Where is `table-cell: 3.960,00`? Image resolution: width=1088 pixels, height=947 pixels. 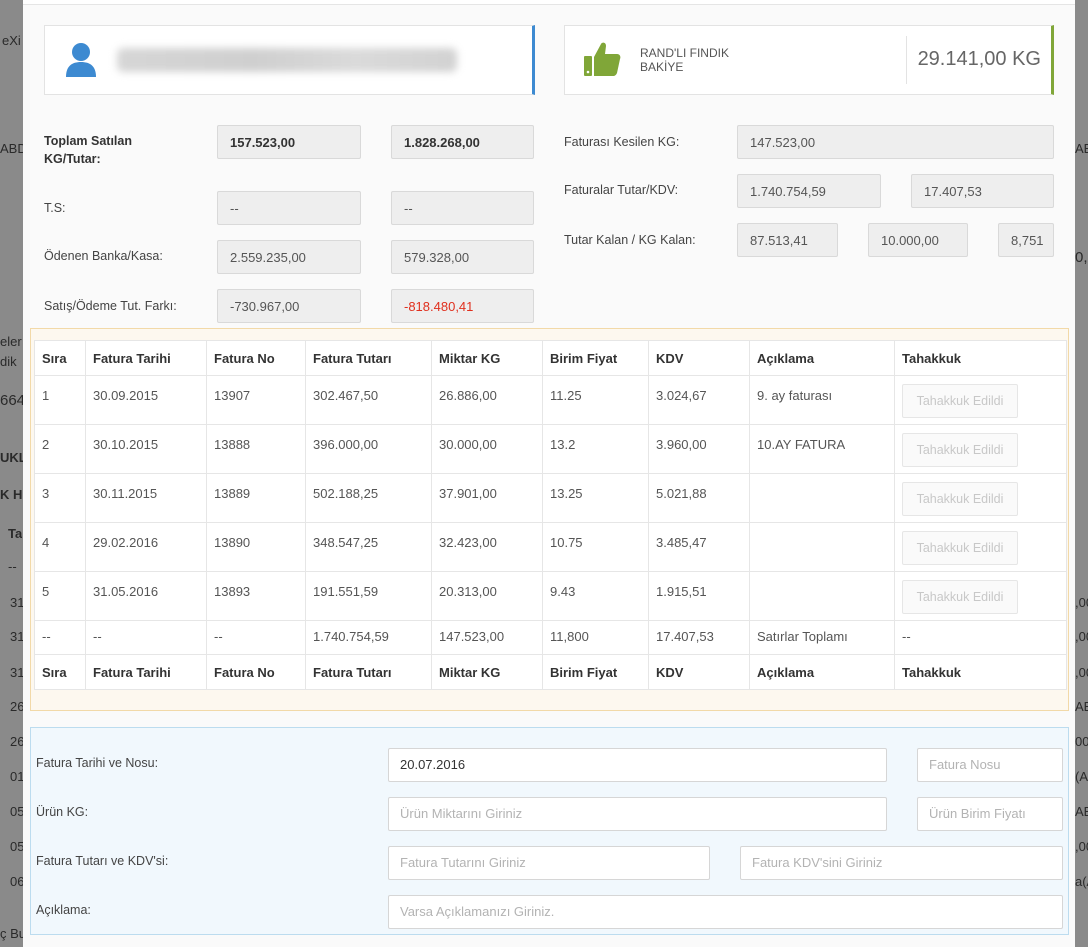
table-cell: 3.960,00 is located at coordinates (699, 449).